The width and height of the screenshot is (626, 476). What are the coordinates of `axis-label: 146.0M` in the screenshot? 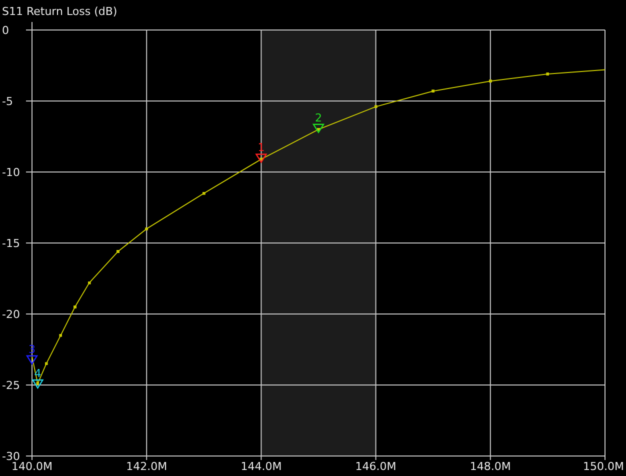 It's located at (375, 466).